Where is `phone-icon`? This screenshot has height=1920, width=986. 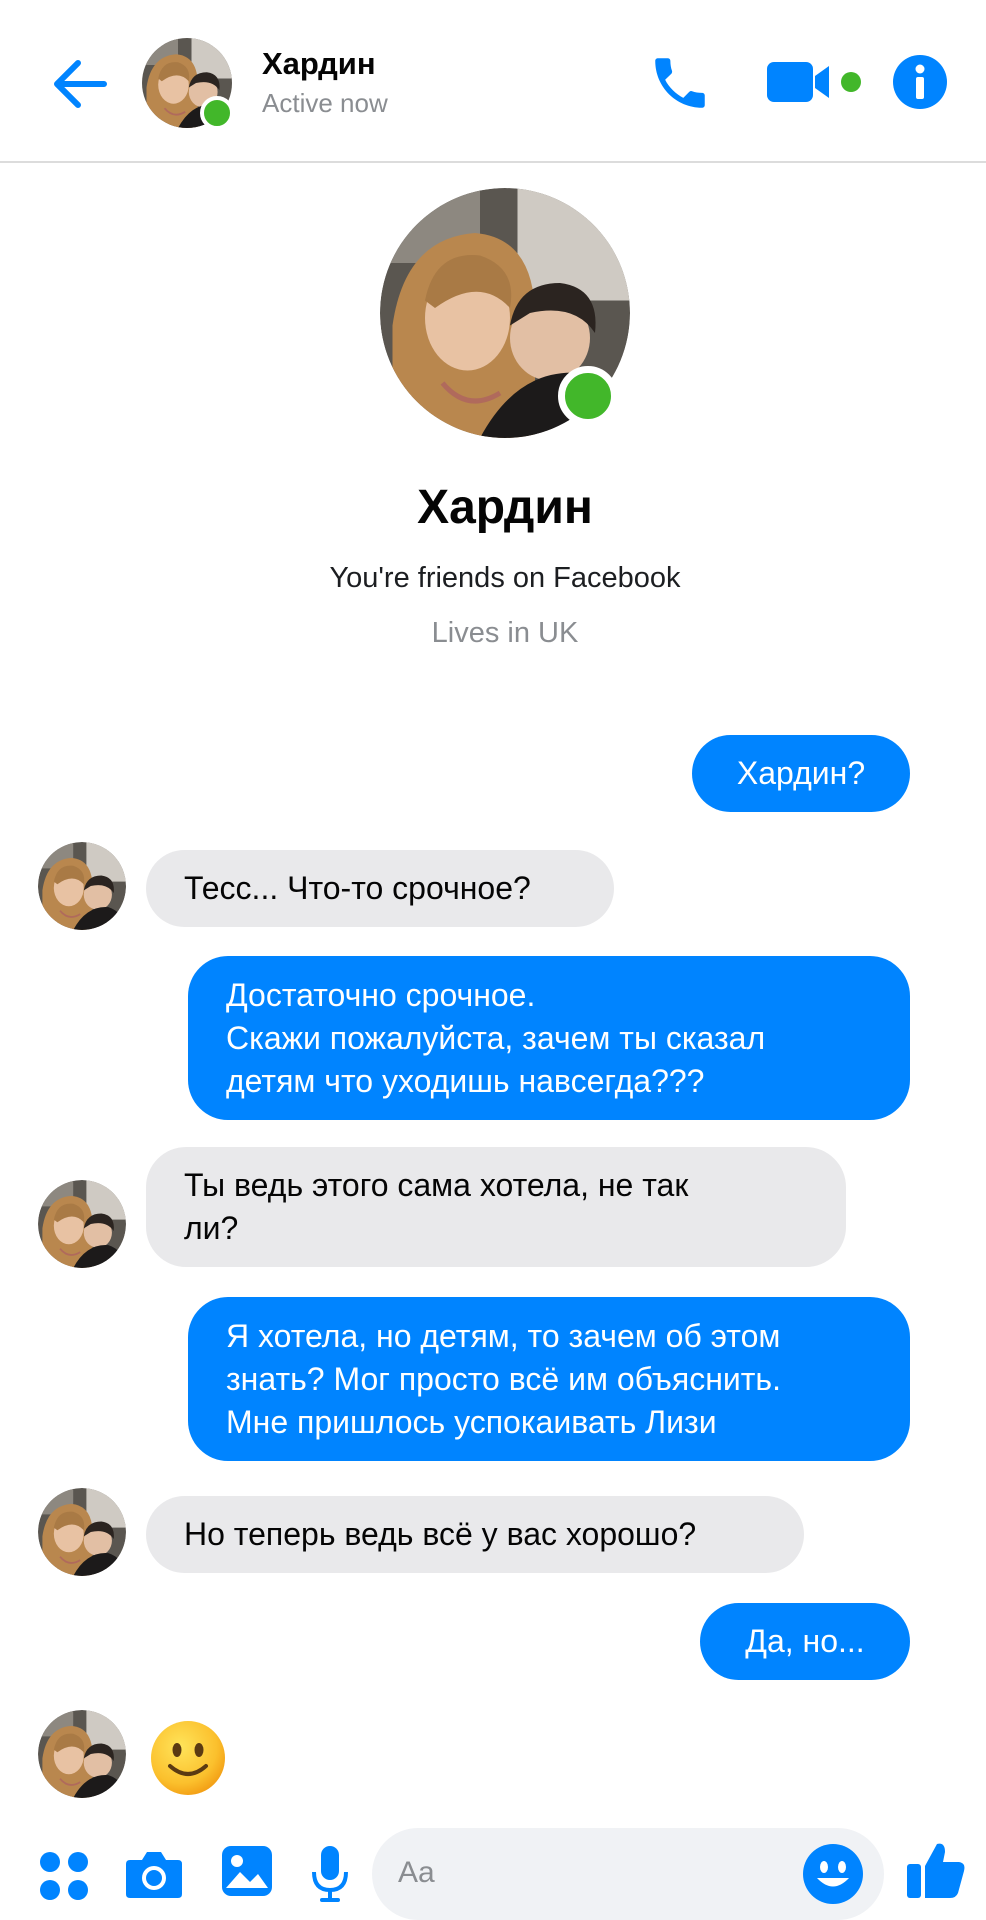
phone-icon is located at coordinates (680, 83).